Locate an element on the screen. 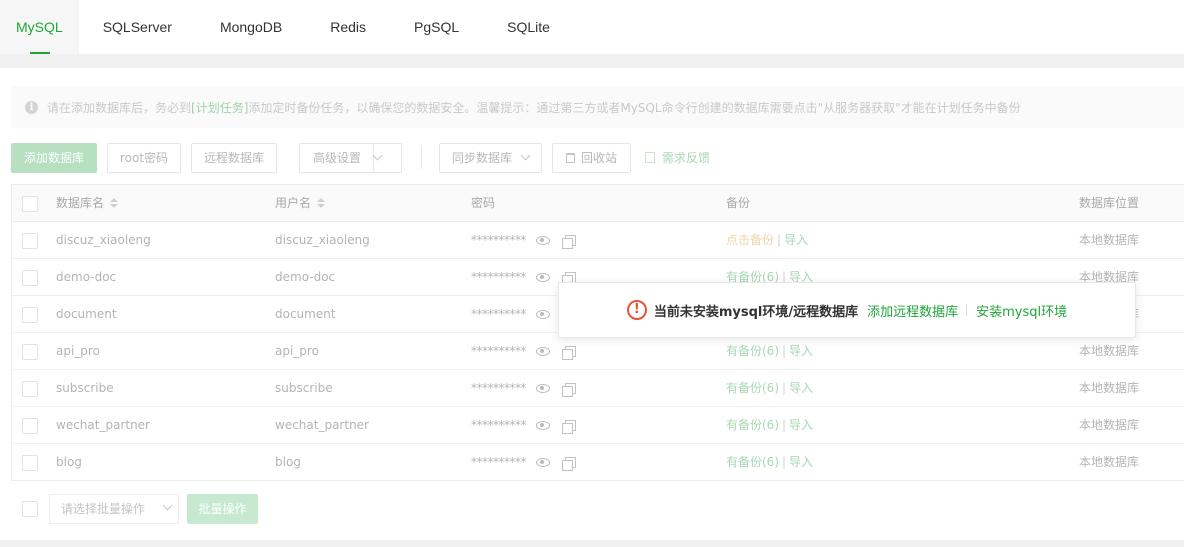 The image size is (1184, 547). db-name: discuz_xiaoleng is located at coordinates (103, 240).